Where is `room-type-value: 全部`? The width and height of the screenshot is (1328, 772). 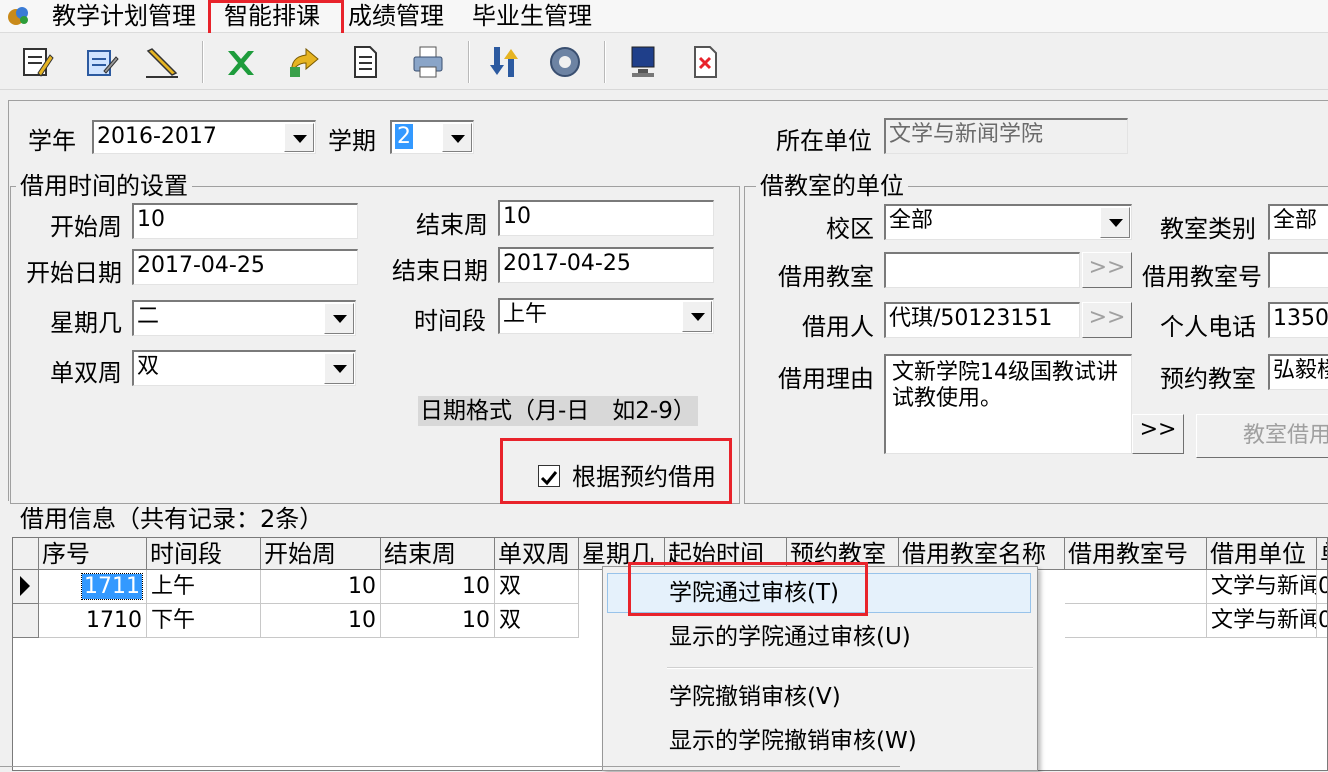
room-type-value: 全部 is located at coordinates (1295, 220).